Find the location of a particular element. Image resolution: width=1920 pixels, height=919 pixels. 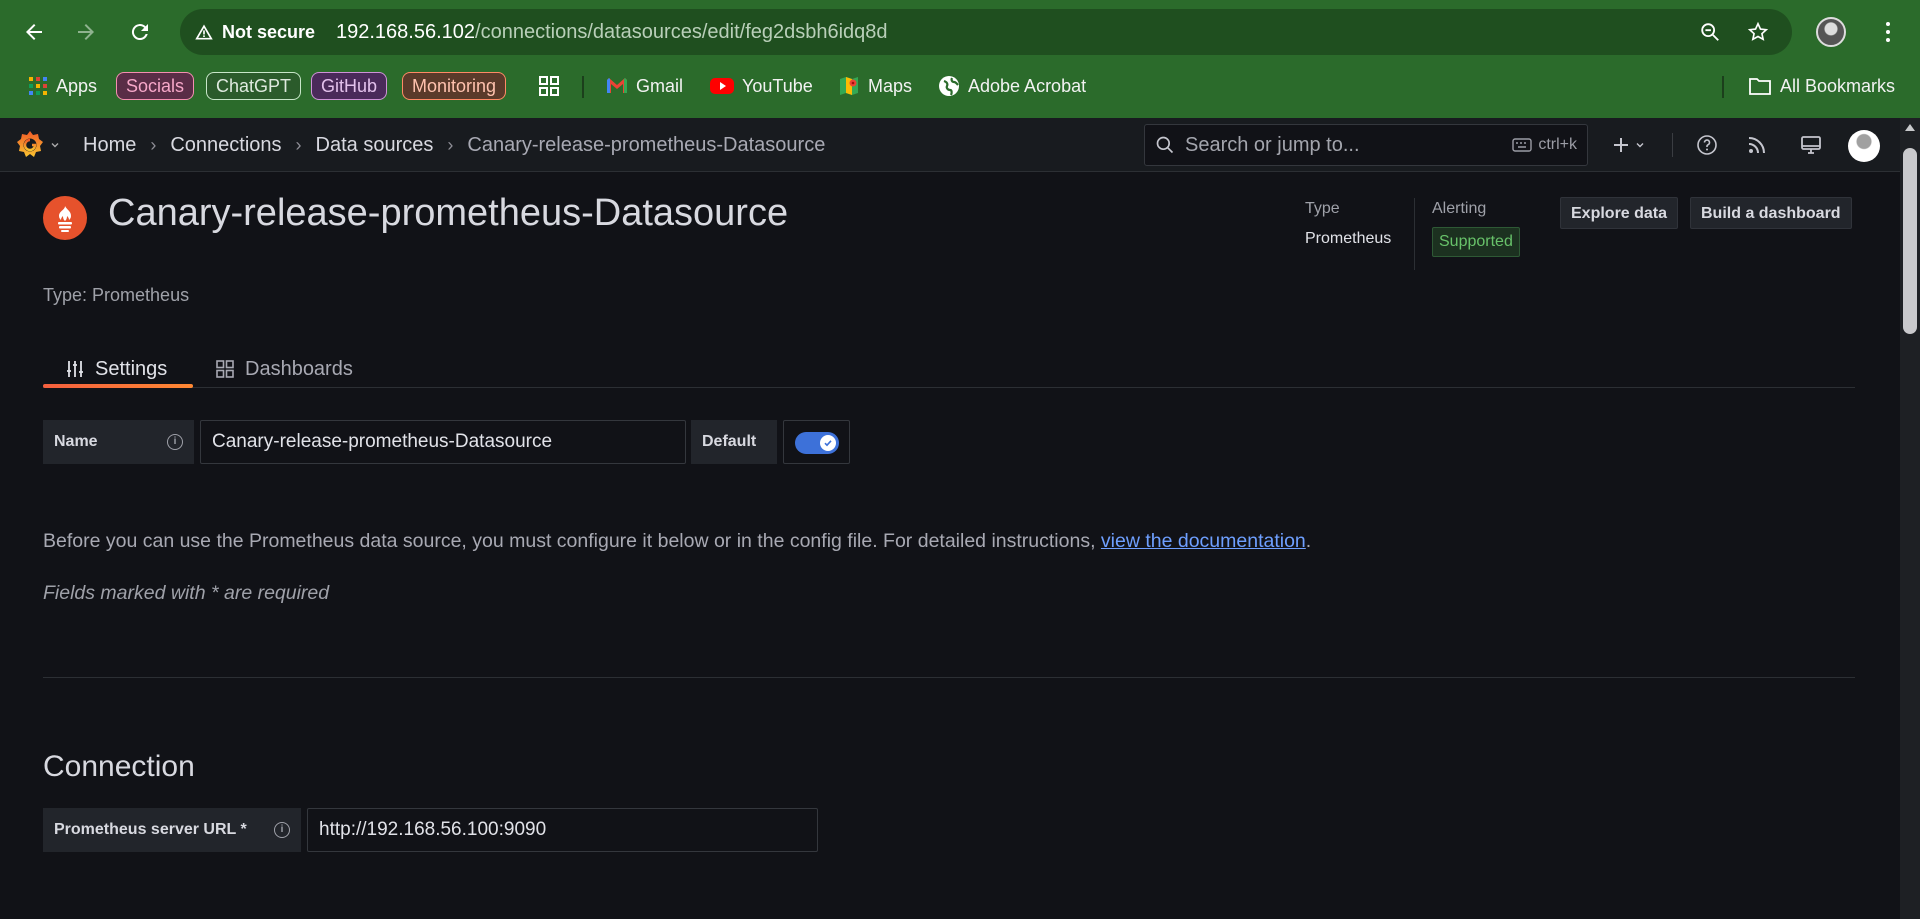

bookmark-apps: Apps is located at coordinates (62, 86).